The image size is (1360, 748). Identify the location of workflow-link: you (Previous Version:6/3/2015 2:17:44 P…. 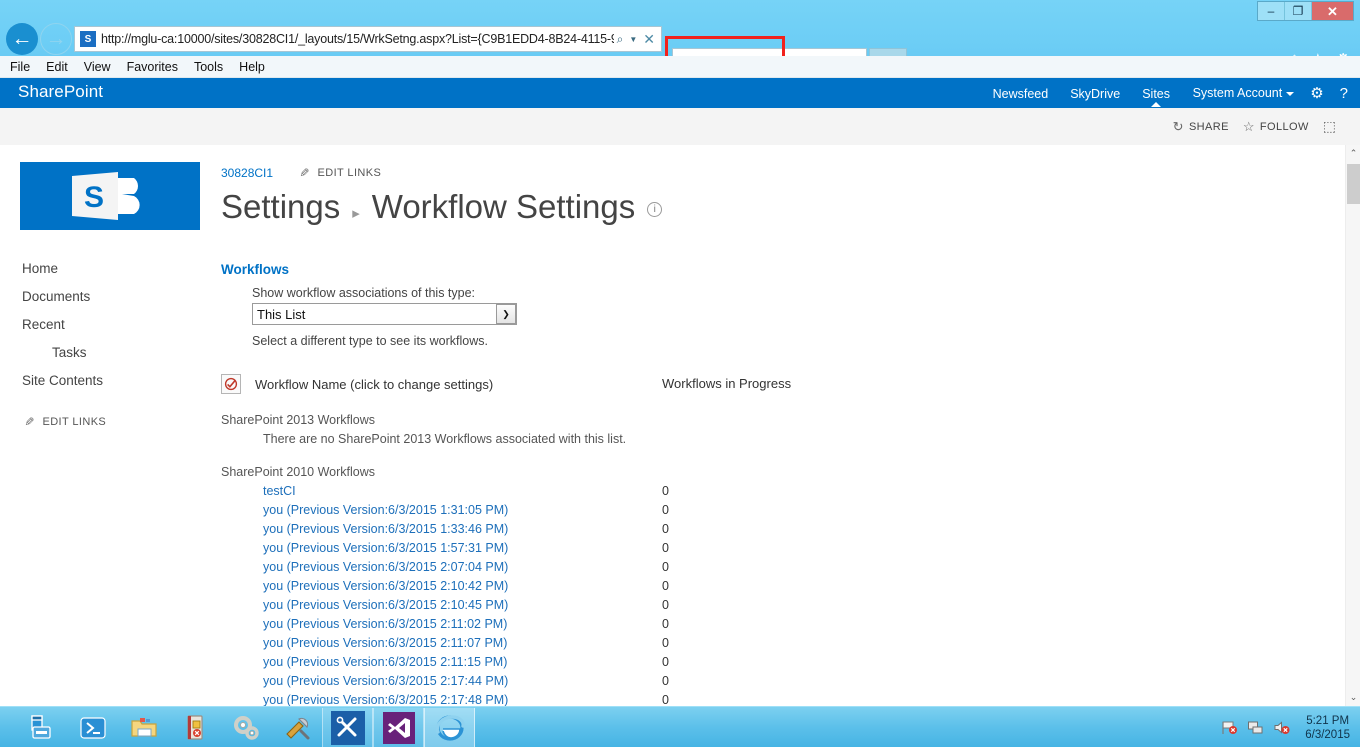
(462, 681).